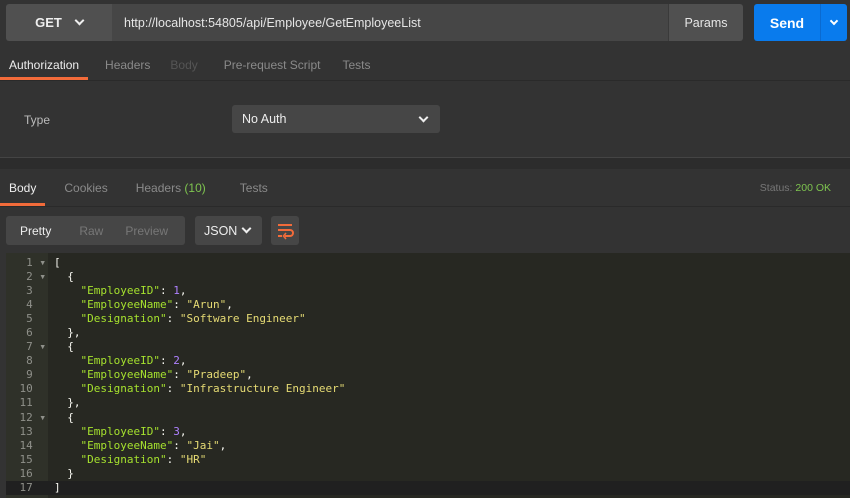 The image size is (850, 498). What do you see at coordinates (176, 291) in the screenshot?
I see `code-token: 1` at bounding box center [176, 291].